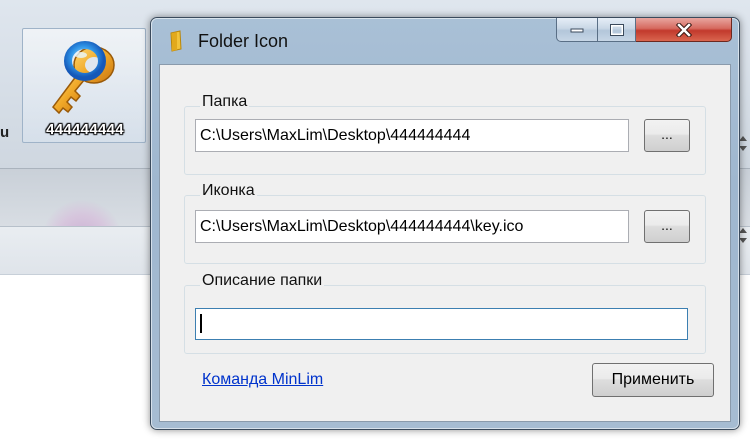  Describe the element at coordinates (412, 135) in the screenshot. I see `folder-path-input` at that location.